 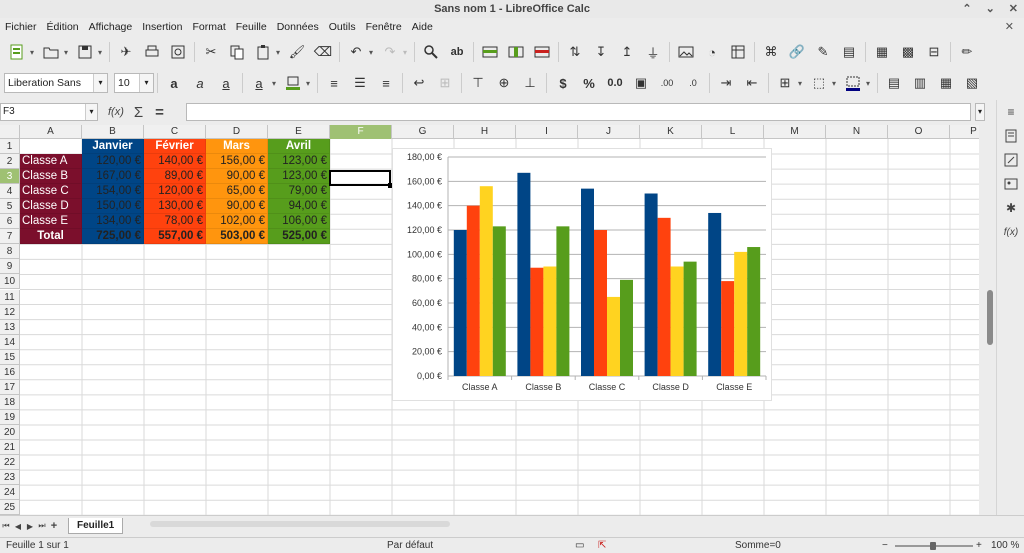 I want to click on print-icon, so click(x=152, y=52).